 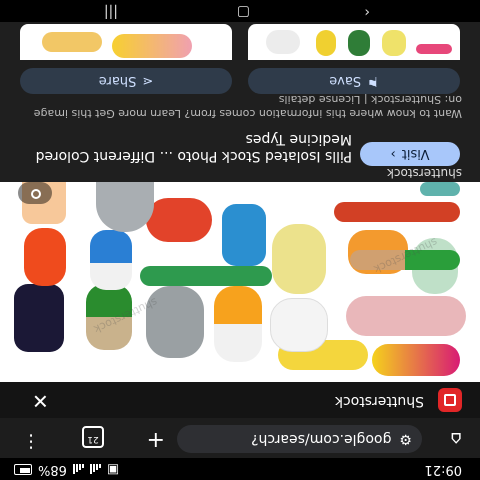 I want to click on url-field: ⚙ google.com/search?, so click(x=299, y=439).